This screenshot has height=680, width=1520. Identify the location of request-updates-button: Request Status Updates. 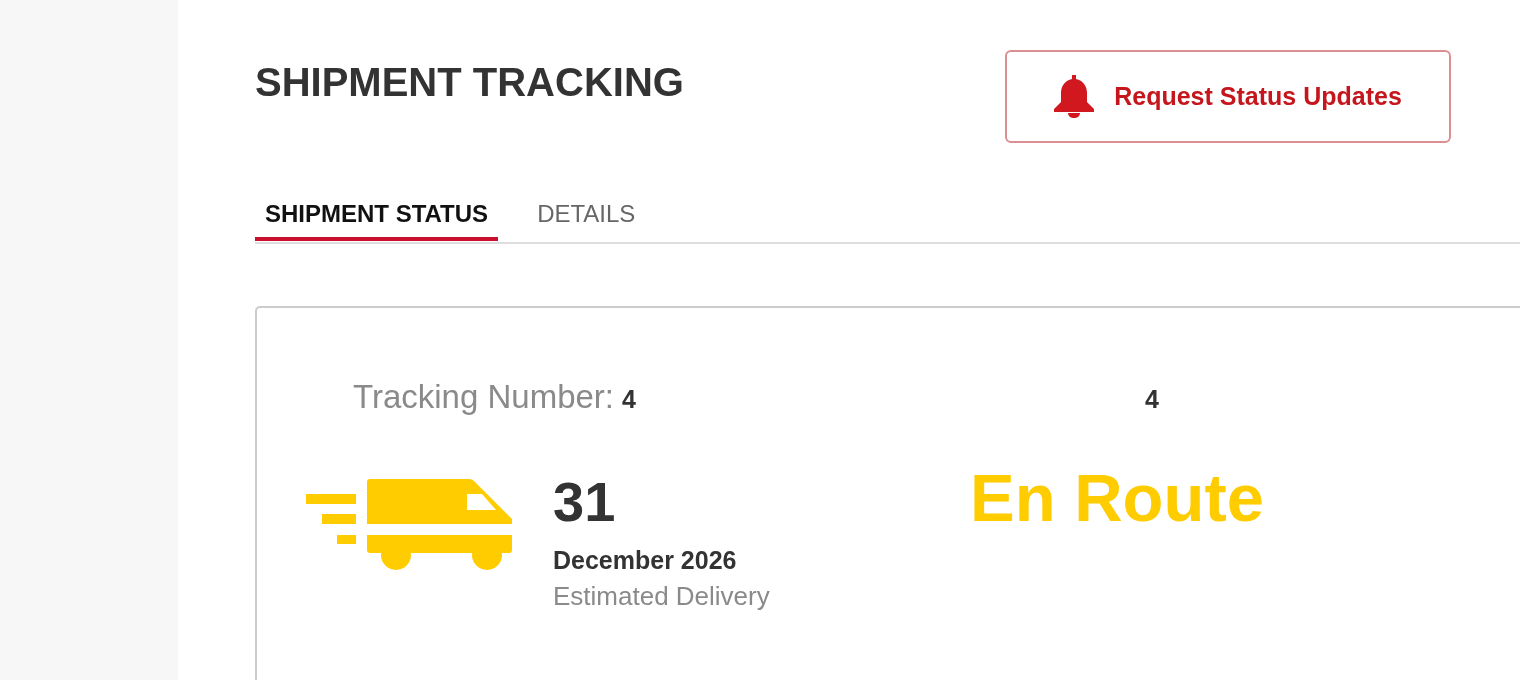
(1228, 96).